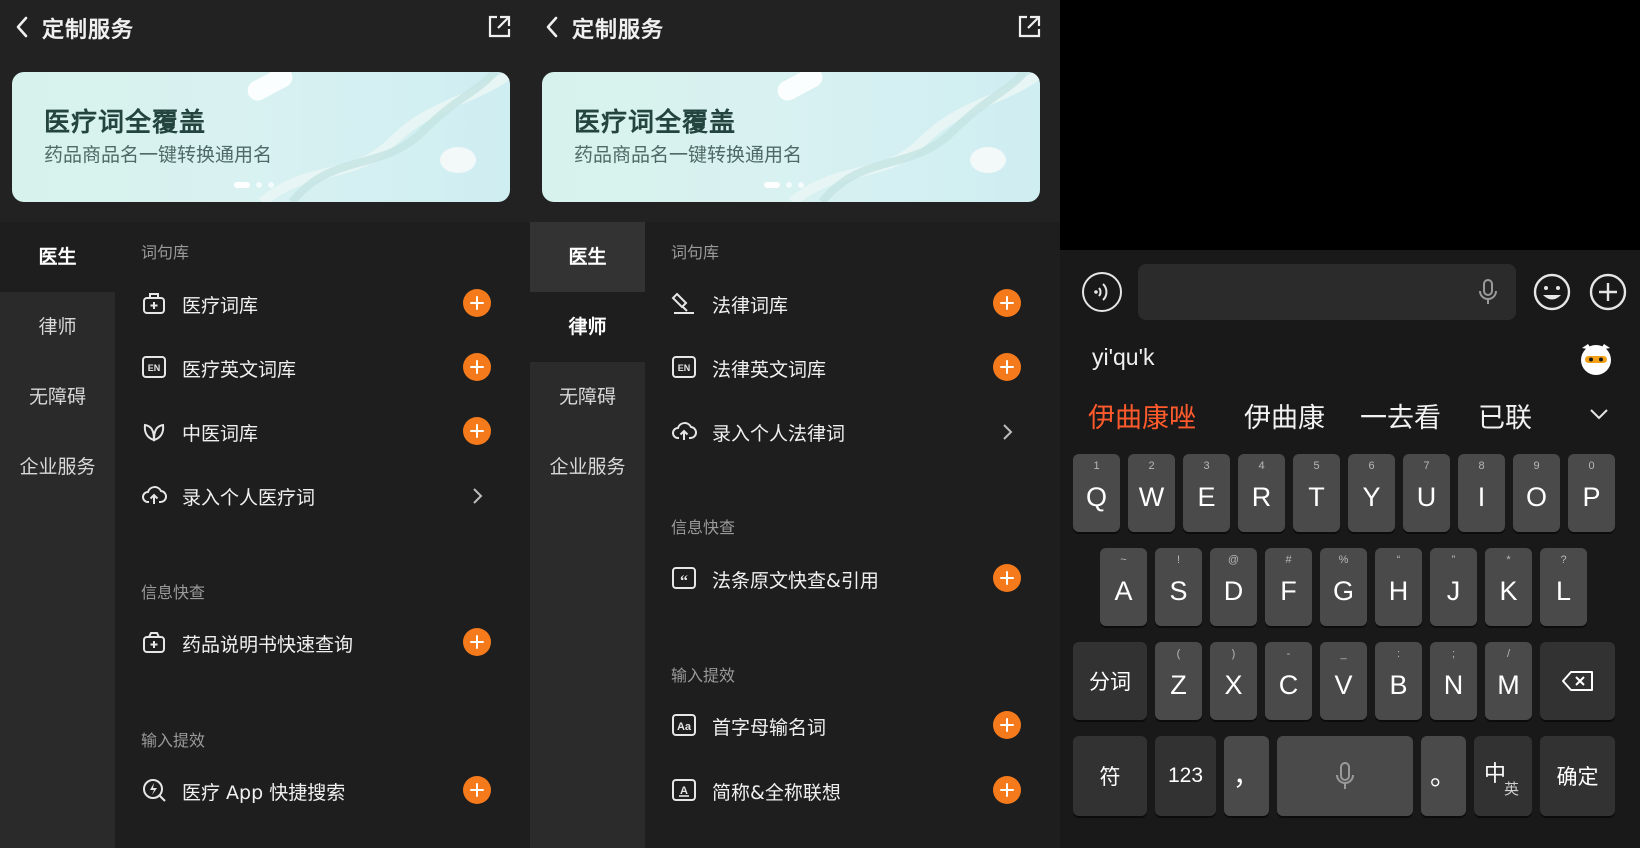  What do you see at coordinates (1008, 432) in the screenshot?
I see `chevron-right-icon` at bounding box center [1008, 432].